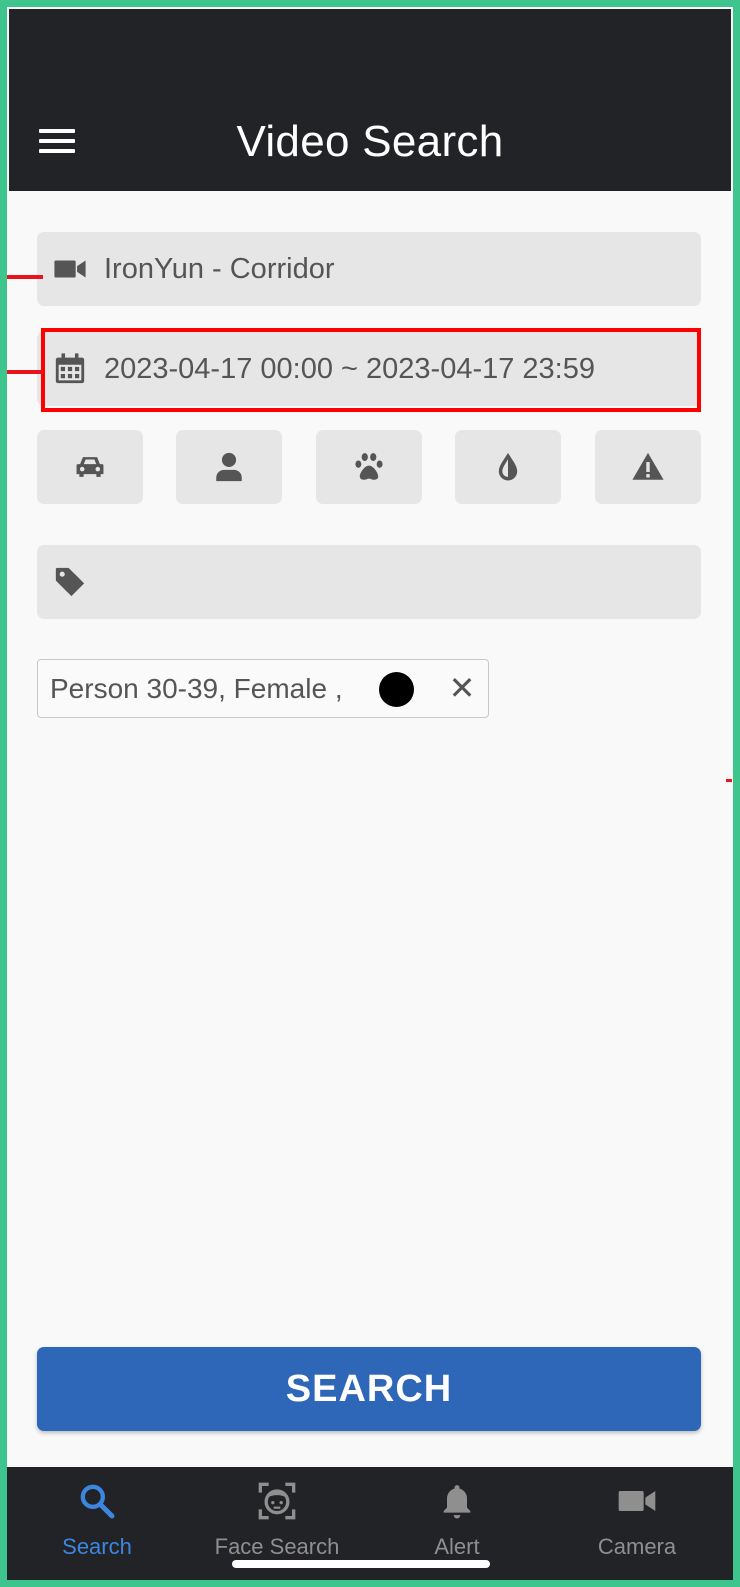 This screenshot has height=1587, width=740. Describe the element at coordinates (396, 689) in the screenshot. I see `color-swatch` at that location.